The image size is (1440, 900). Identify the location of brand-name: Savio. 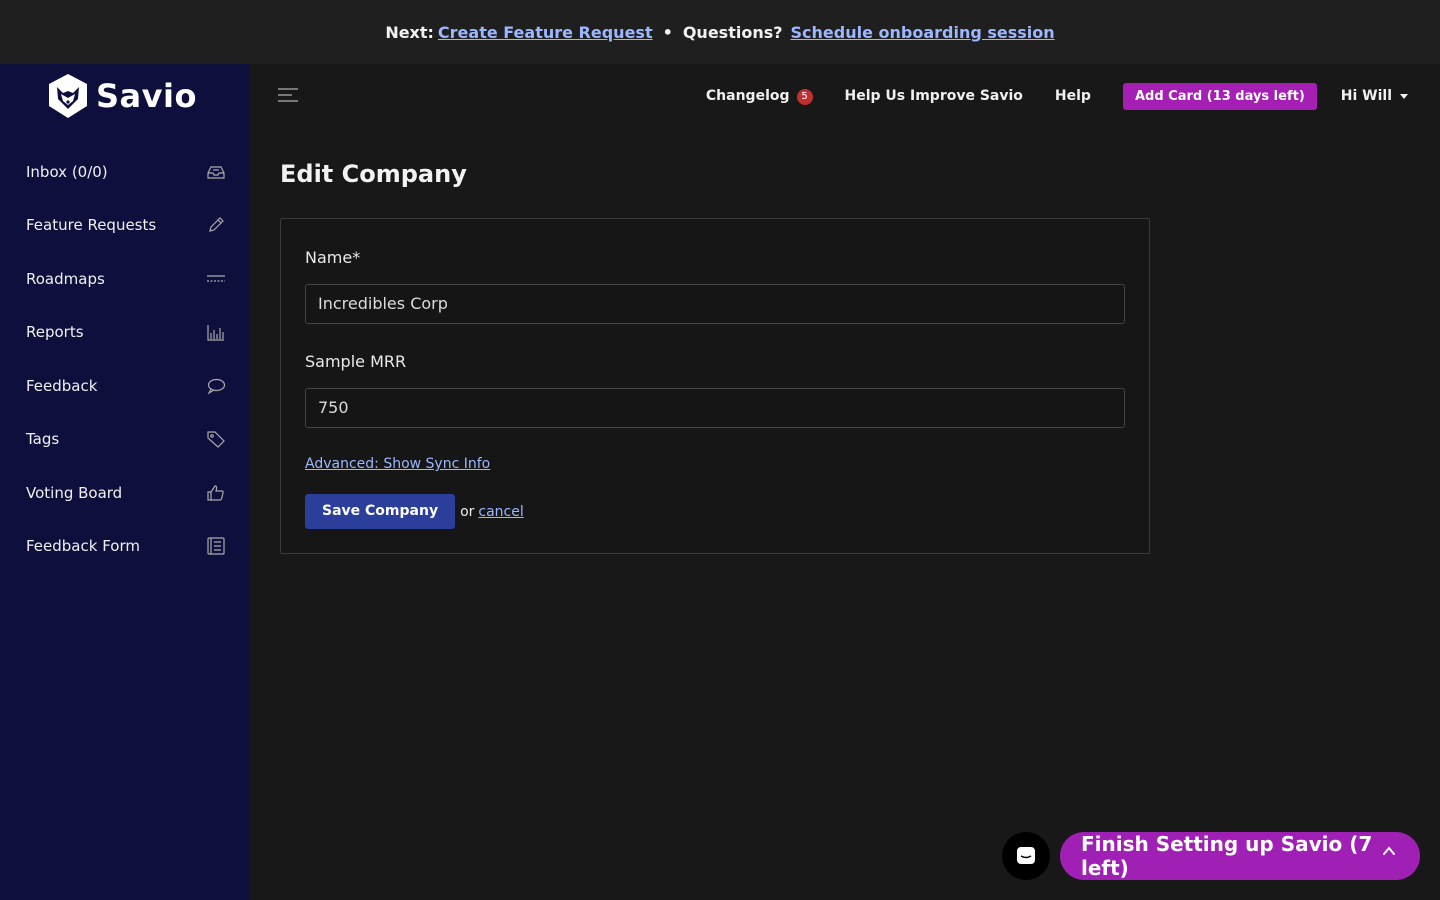
(146, 96).